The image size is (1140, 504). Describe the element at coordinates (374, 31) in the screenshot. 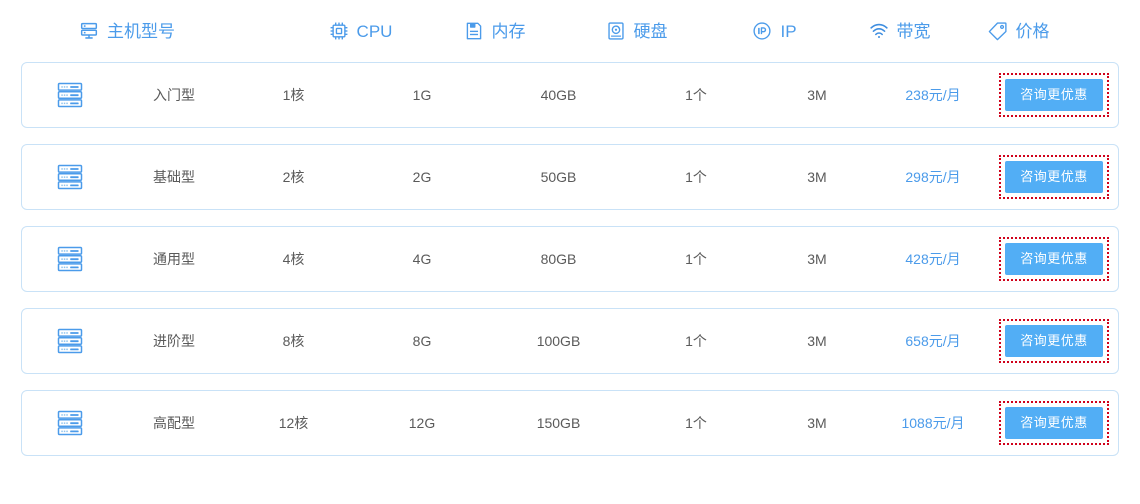

I see `column-header-cpu-label: CPU` at that location.